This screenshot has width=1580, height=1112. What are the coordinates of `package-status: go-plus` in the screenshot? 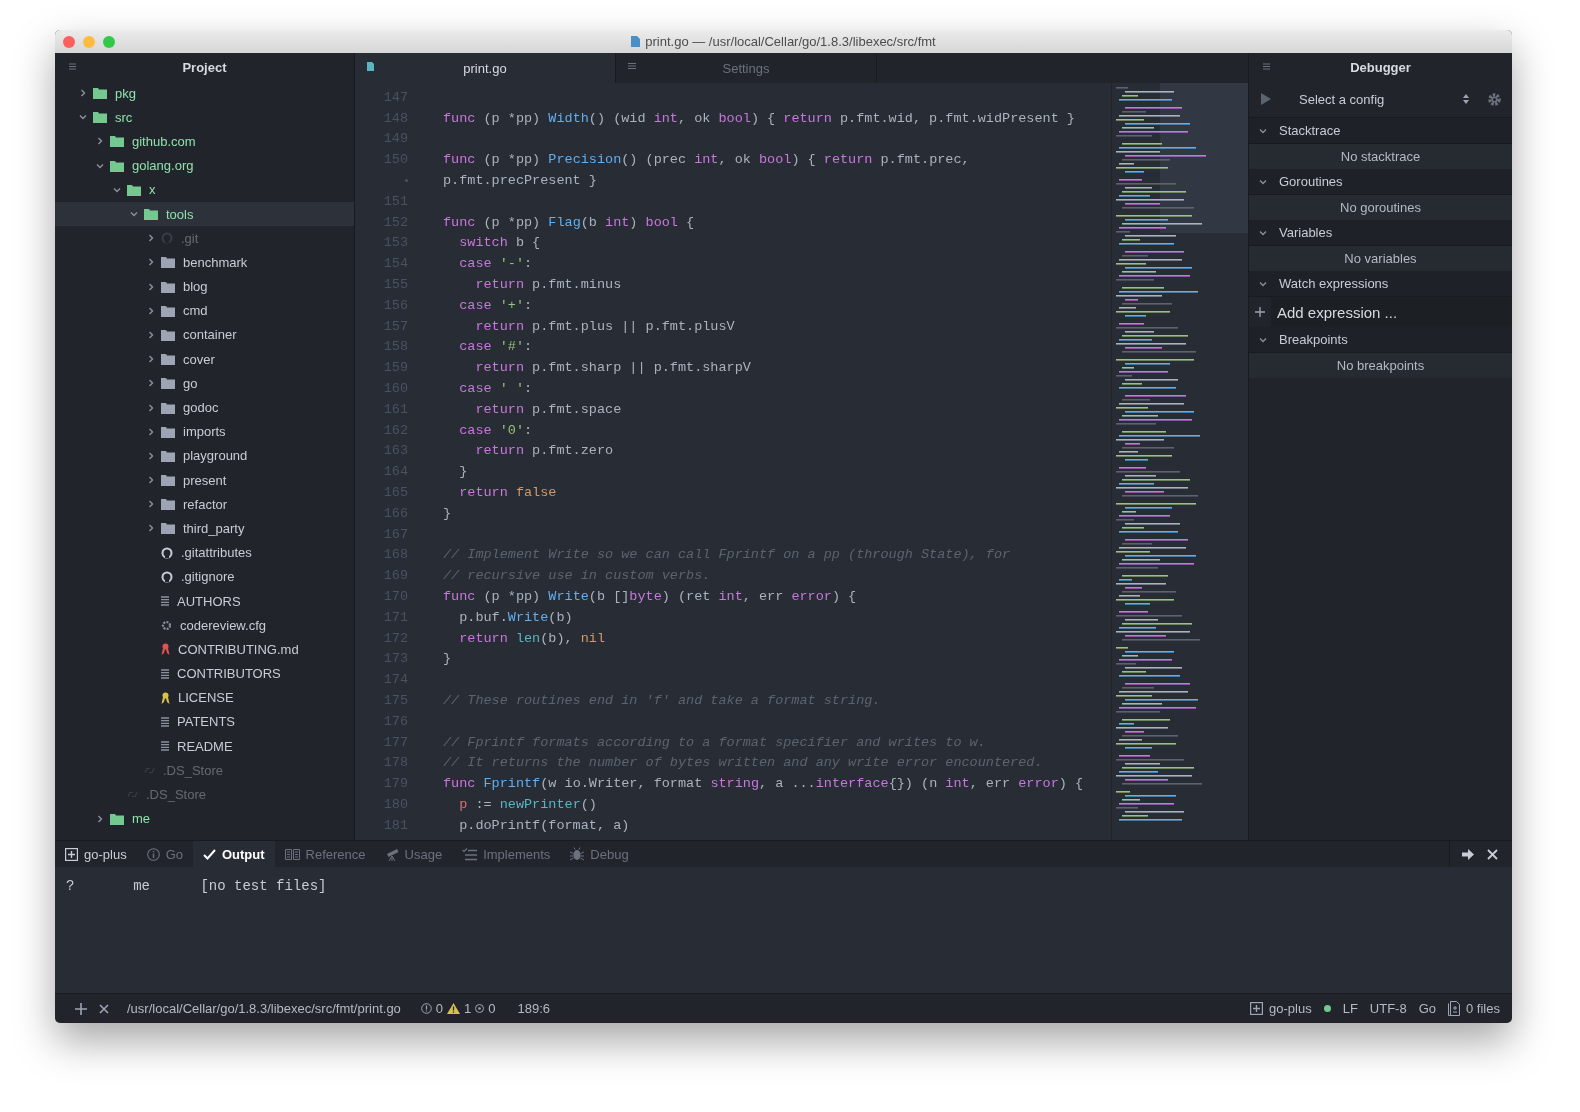 It's located at (1281, 1008).